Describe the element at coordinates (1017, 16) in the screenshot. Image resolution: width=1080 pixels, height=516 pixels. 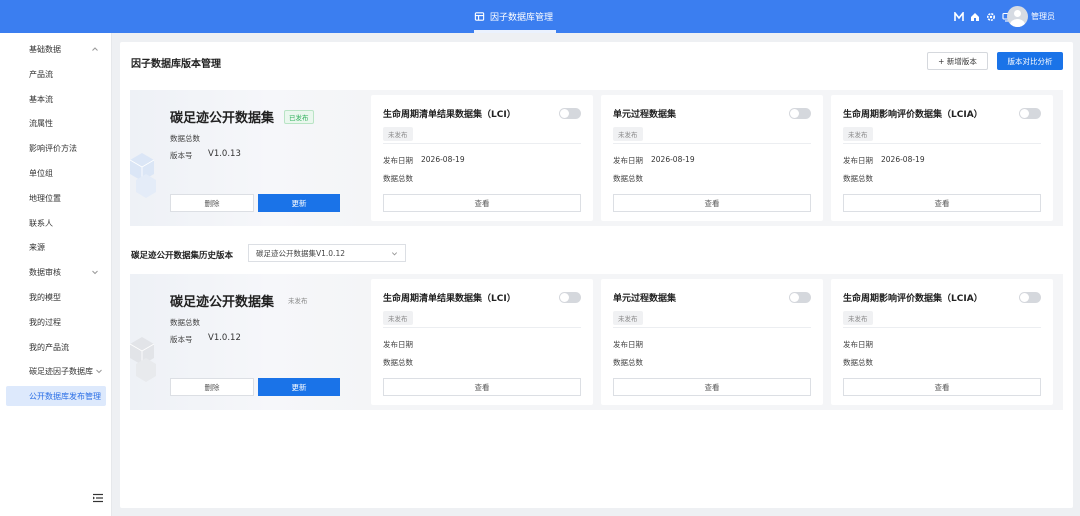
I see `avatar` at that location.